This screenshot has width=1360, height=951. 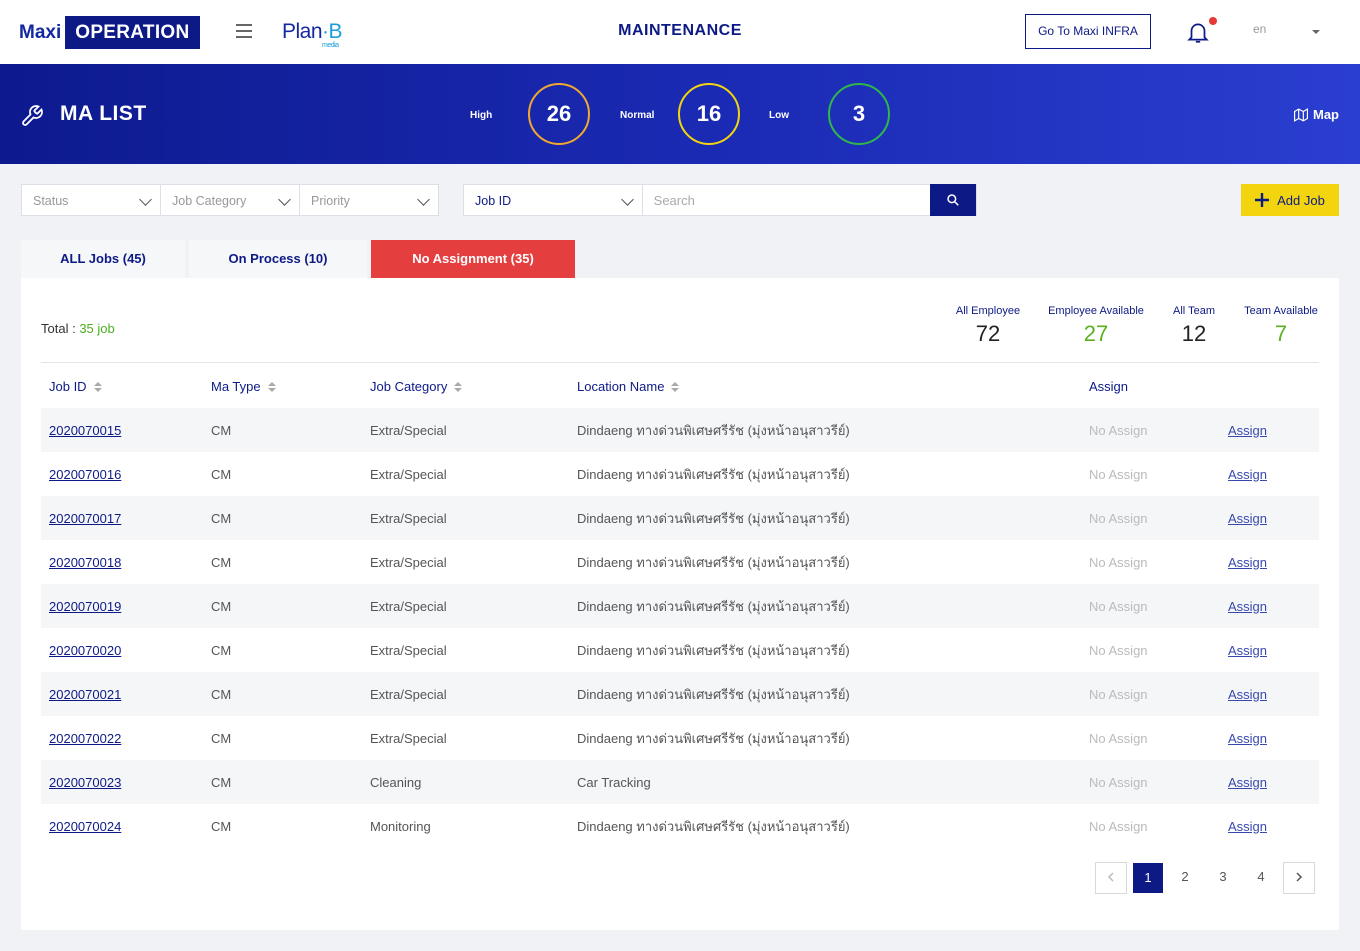 I want to click on stat-value: 27, so click(x=1096, y=333).